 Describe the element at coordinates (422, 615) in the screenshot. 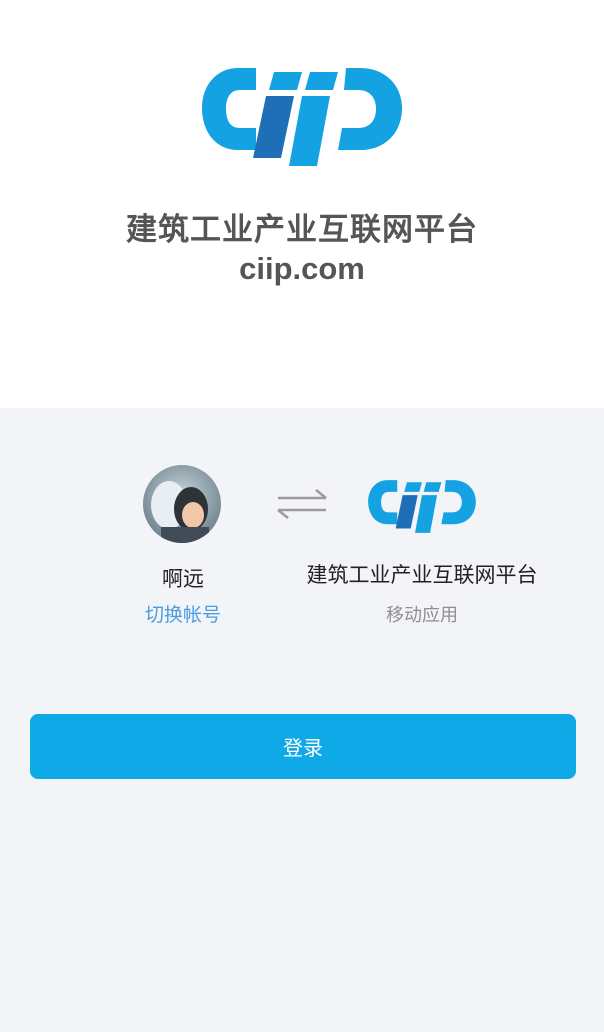

I see `app-type-label: 移动应用` at that location.